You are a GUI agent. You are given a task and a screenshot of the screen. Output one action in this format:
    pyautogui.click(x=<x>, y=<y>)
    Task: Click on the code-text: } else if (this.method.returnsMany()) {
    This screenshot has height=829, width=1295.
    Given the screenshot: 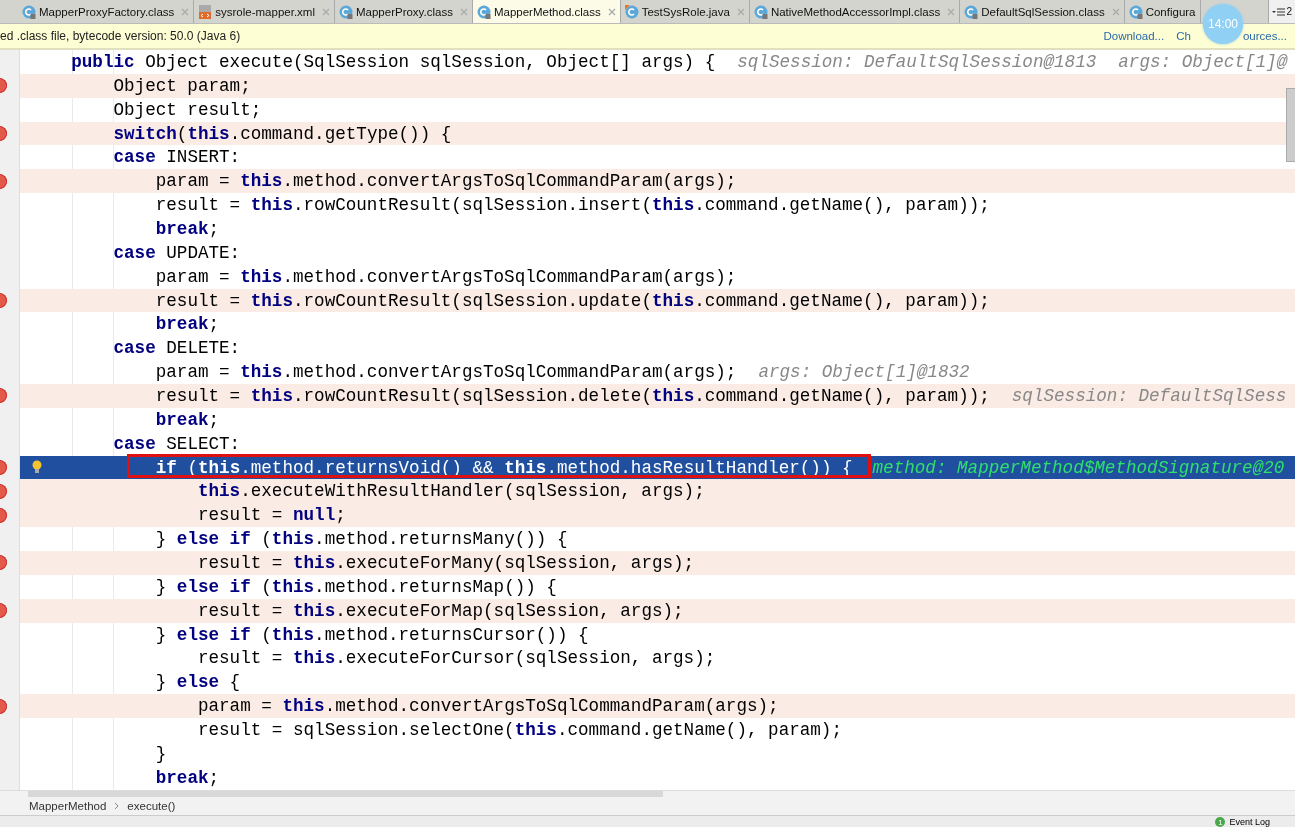 What is the action you would take?
    pyautogui.click(x=361, y=539)
    